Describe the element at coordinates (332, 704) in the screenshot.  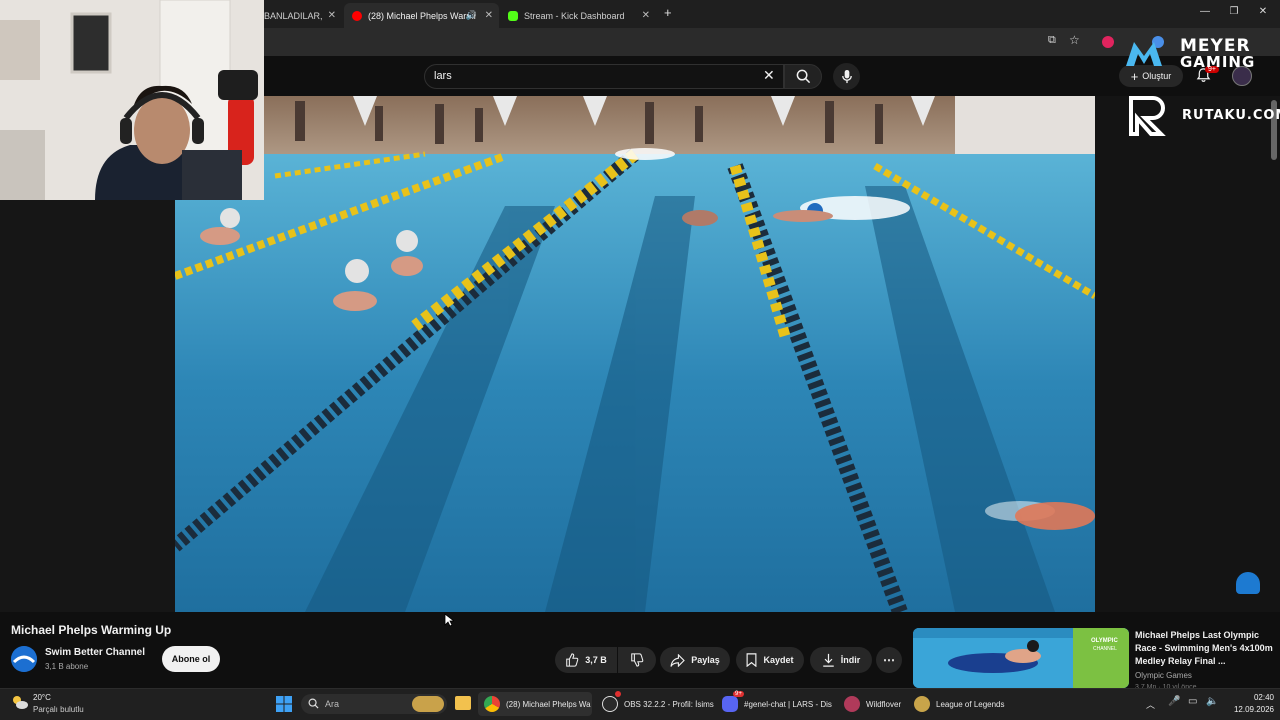
I see `taskbar-search-placeholder: Ara` at that location.